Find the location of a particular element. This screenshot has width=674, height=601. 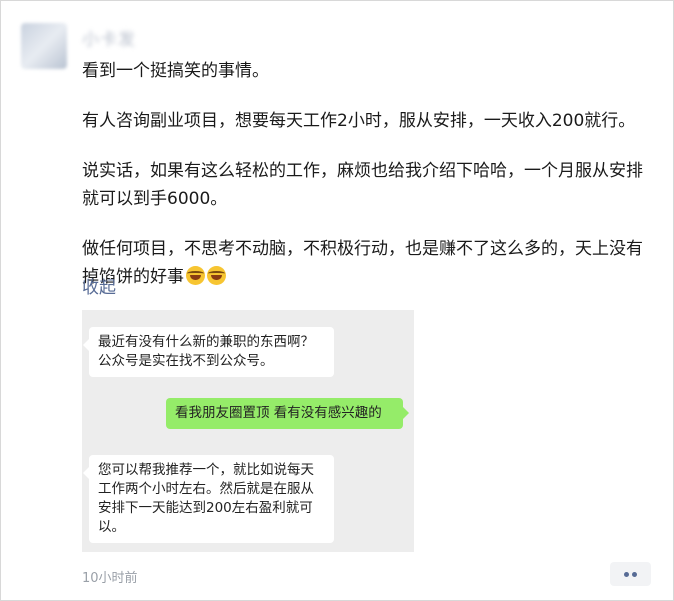

collapse-link: 收起 is located at coordinates (99, 285).